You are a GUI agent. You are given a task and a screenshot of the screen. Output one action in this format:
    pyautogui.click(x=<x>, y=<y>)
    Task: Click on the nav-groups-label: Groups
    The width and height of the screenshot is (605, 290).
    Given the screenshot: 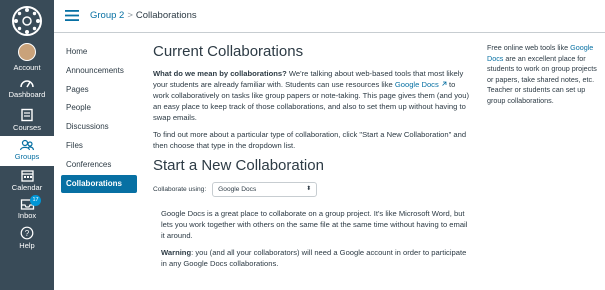 What is the action you would take?
    pyautogui.click(x=27, y=156)
    